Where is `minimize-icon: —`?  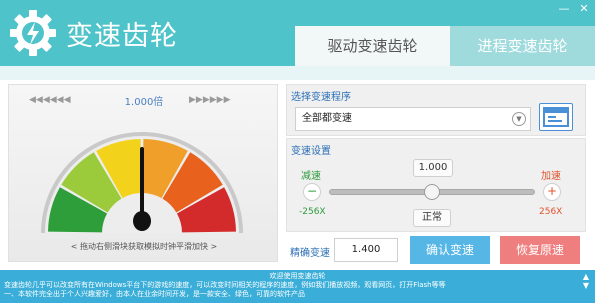
minimize-icon: — is located at coordinates (564, 9).